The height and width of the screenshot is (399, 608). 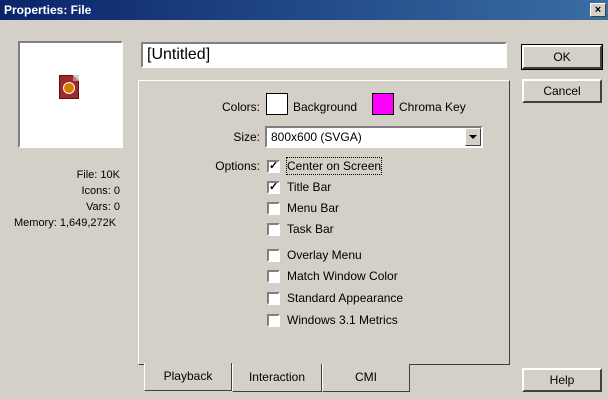 I want to click on size-select-value: 800x600 (SVGA), so click(x=316, y=137).